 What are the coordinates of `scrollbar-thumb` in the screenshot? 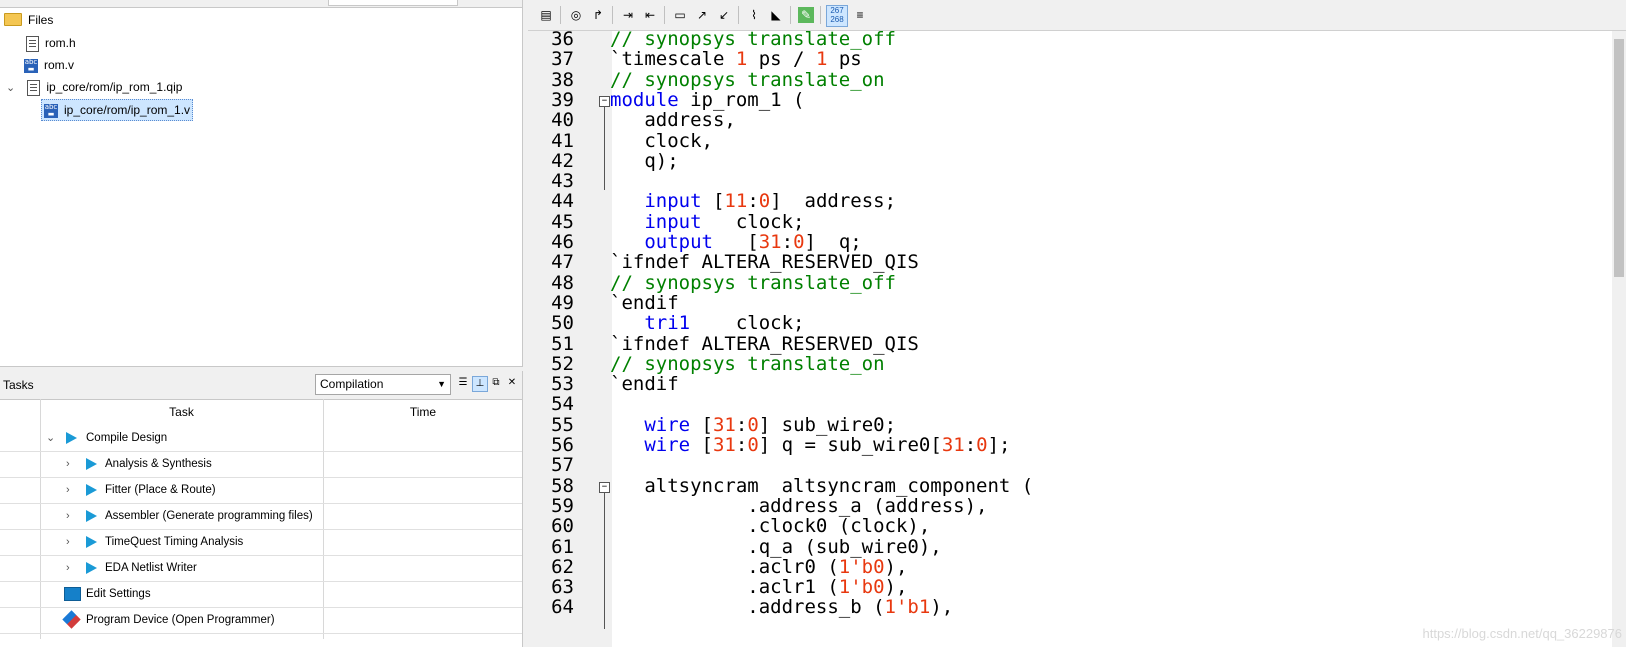 It's located at (1619, 158).